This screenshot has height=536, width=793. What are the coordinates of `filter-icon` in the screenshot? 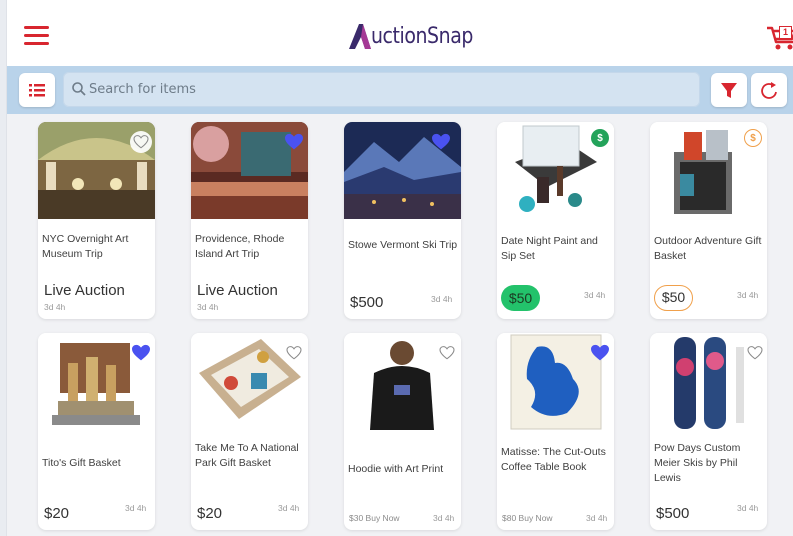 It's located at (729, 90).